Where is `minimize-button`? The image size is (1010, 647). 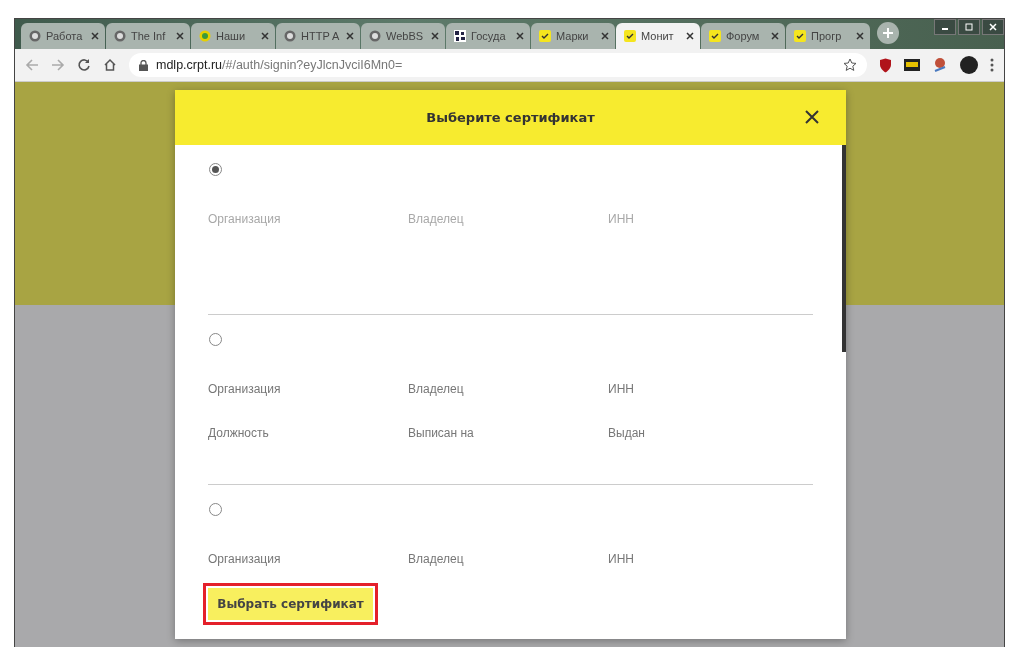 minimize-button is located at coordinates (945, 27).